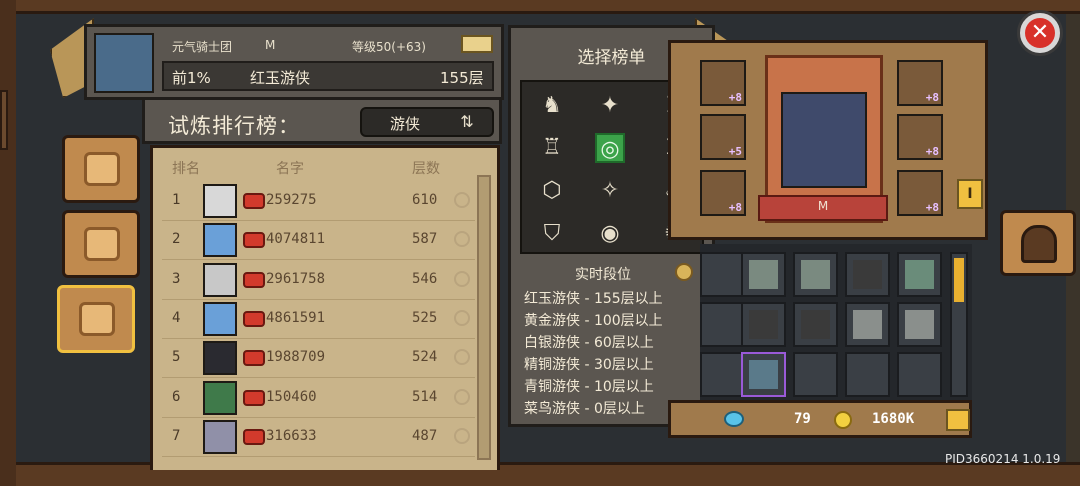 Image resolution: width=1080 pixels, height=486 pixels. Describe the element at coordinates (8, 243) in the screenshot. I see `frame-left` at that location.